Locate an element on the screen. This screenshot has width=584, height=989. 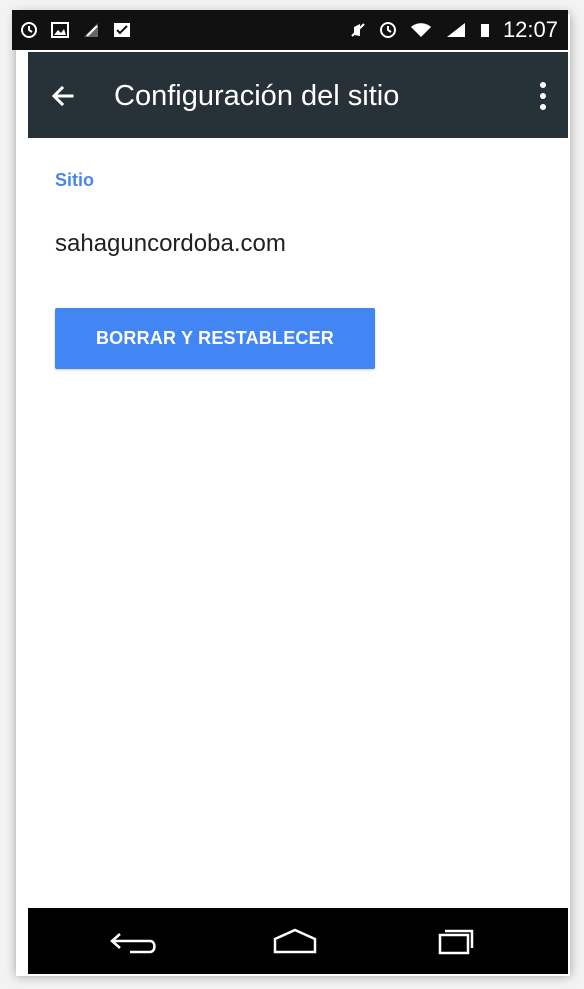
alarm-icon-right is located at coordinates (388, 30).